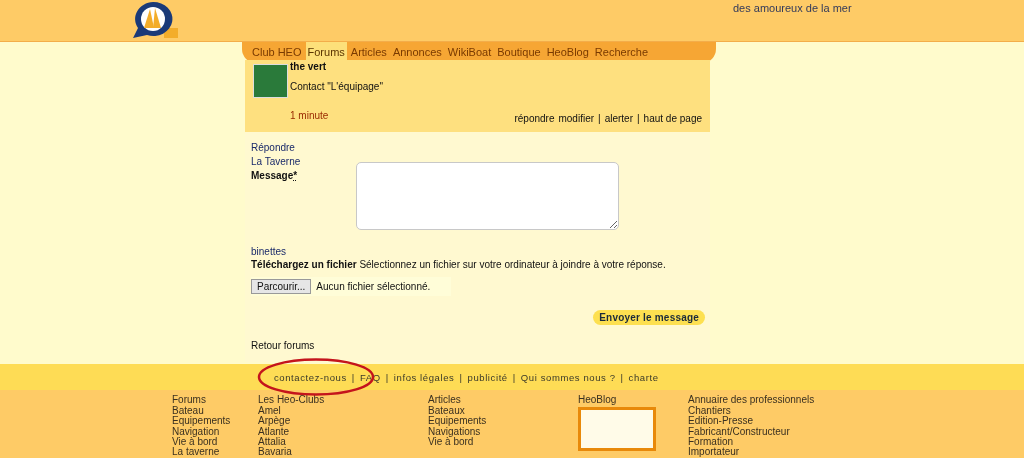 This screenshot has width=1024, height=458. Describe the element at coordinates (618, 122) in the screenshot. I see `post-action-link: alerter` at that location.